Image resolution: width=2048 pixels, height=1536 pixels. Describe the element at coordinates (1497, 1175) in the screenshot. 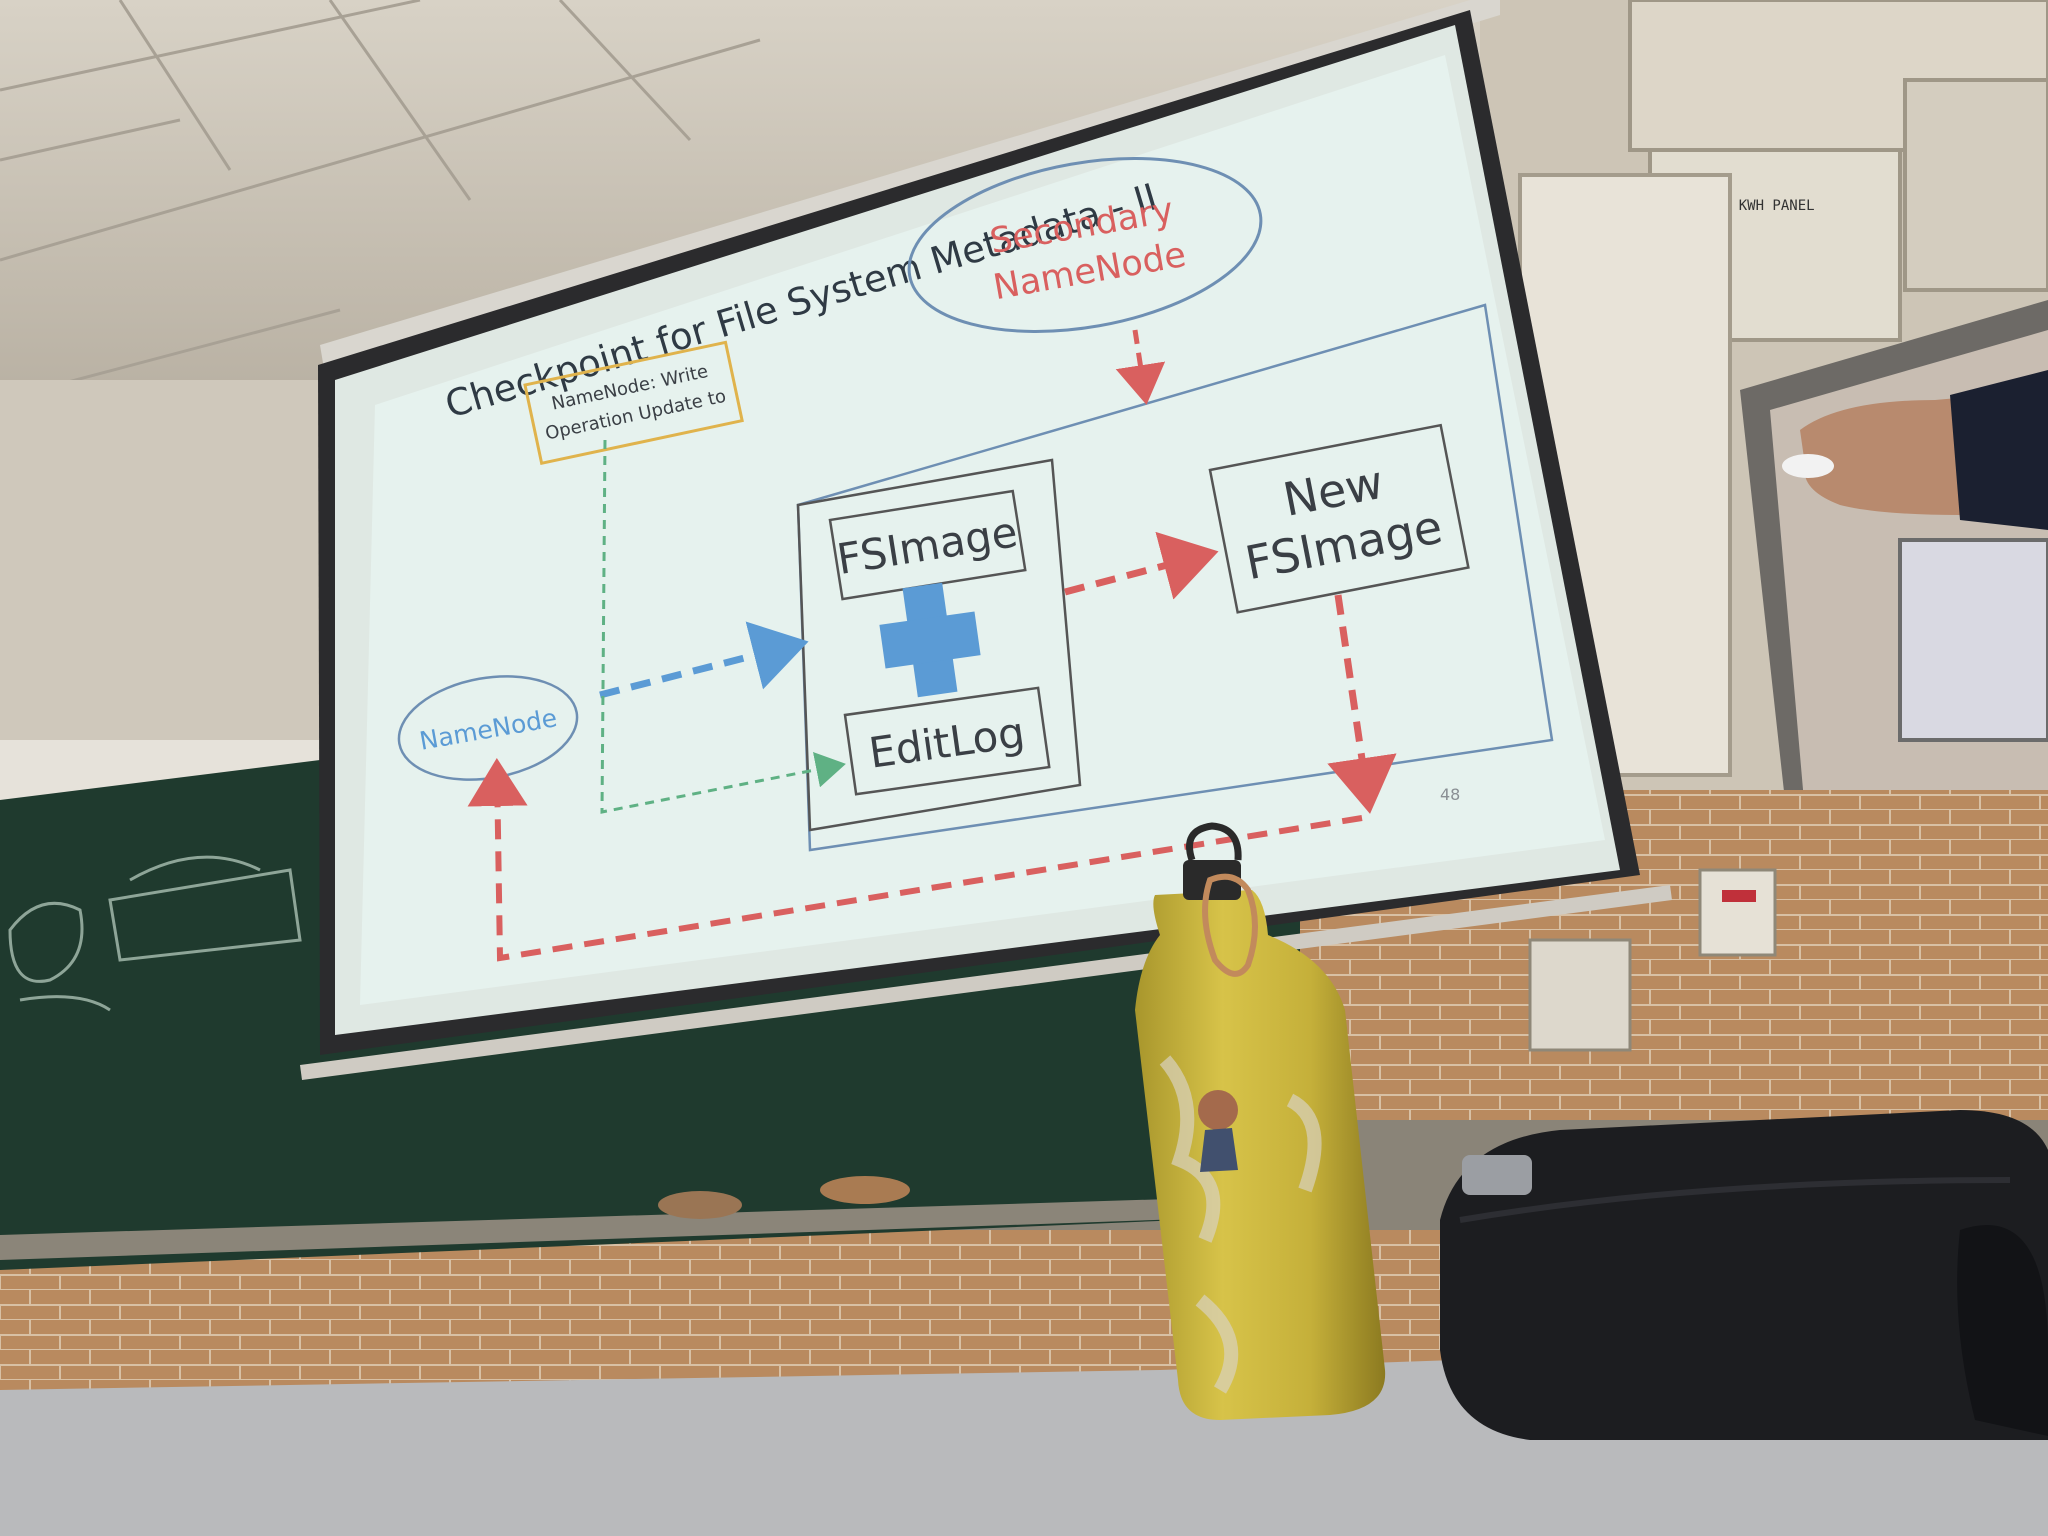

I see `bag-buckle` at that location.